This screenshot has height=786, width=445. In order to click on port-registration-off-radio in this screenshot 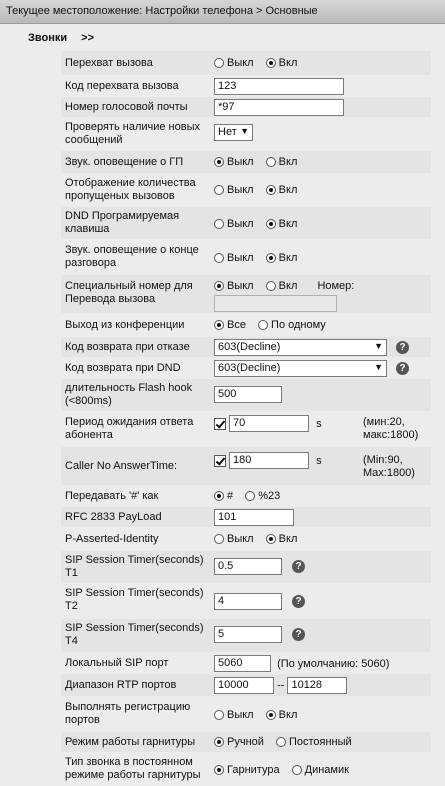, I will do `click(219, 715)`.